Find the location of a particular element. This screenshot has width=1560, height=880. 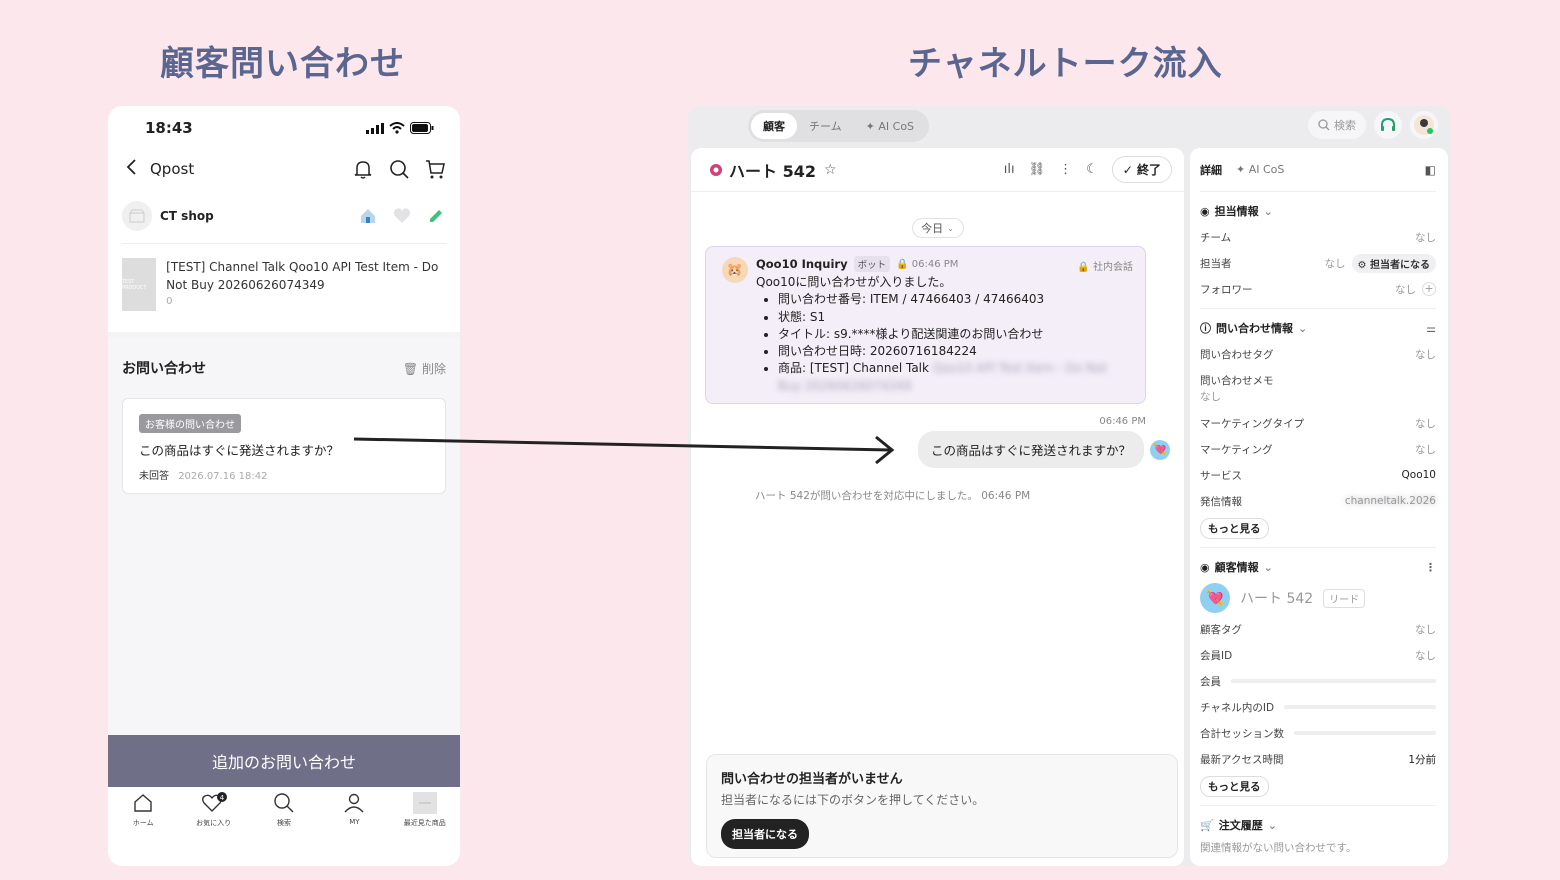

flow-arrow is located at coordinates (624, 450).